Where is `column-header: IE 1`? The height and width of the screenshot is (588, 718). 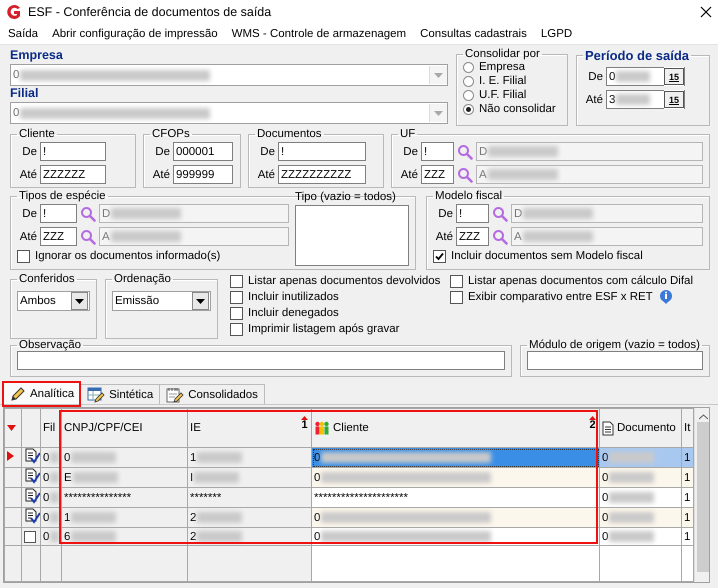
column-header: IE 1 is located at coordinates (250, 428).